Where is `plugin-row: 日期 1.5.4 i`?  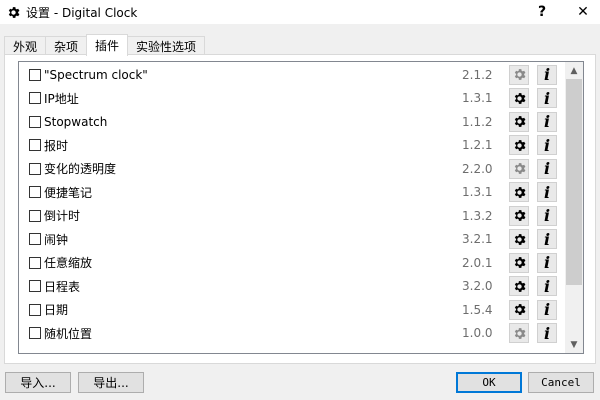
plugin-row: 日期 1.5.4 i is located at coordinates (291, 310).